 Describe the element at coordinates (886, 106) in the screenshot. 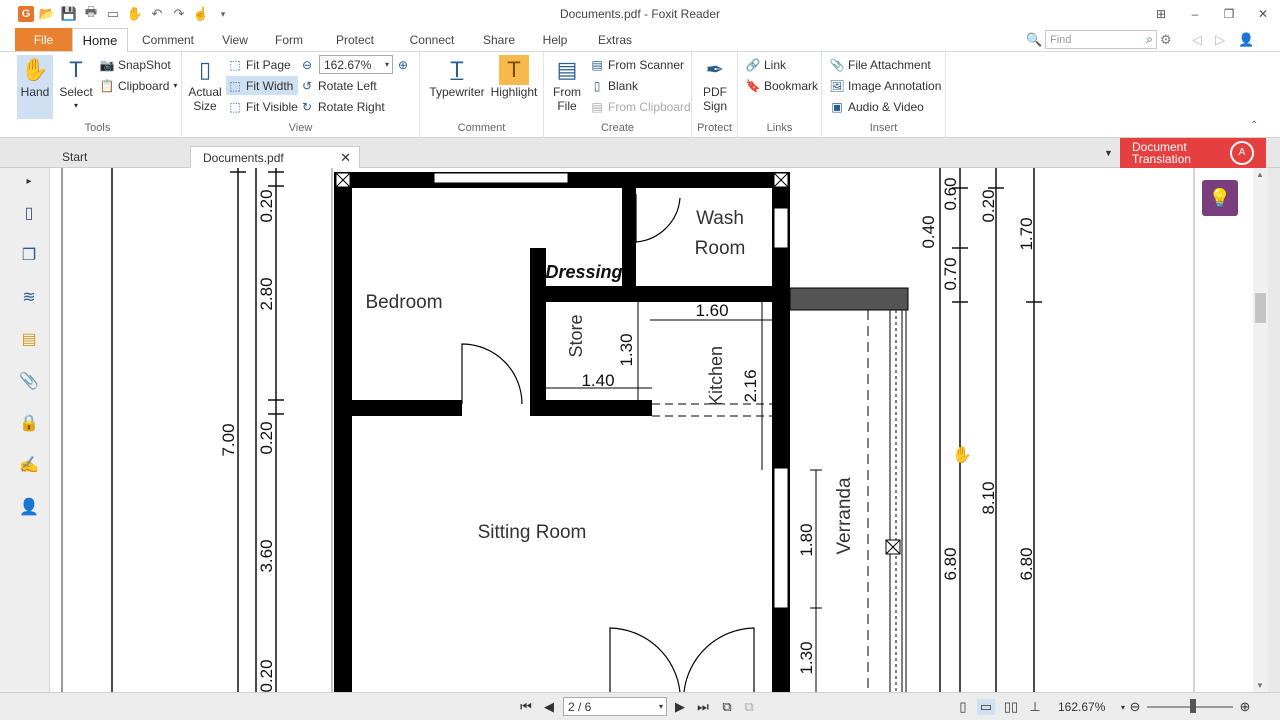

I see `audio-video-label: Audio & Video` at that location.